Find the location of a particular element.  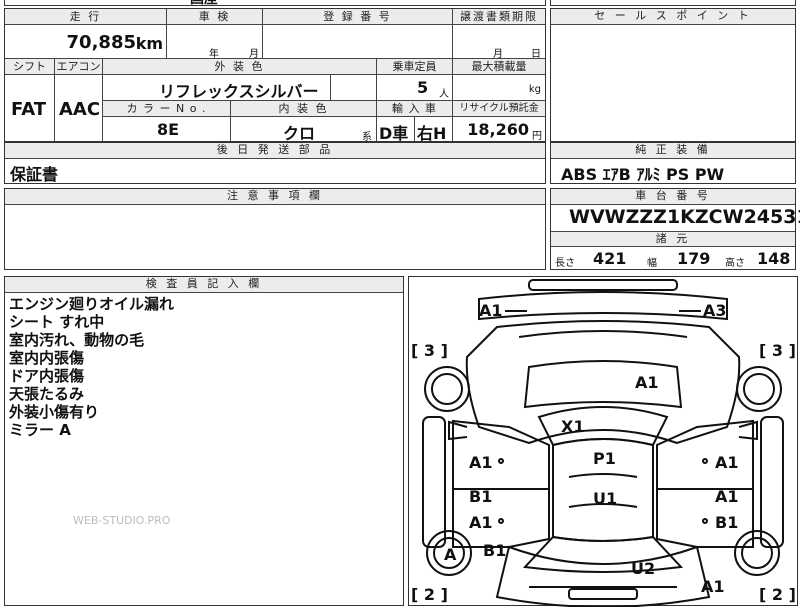

inspector-title: 検 査 員 記 入 欄 is located at coordinates (204, 285).